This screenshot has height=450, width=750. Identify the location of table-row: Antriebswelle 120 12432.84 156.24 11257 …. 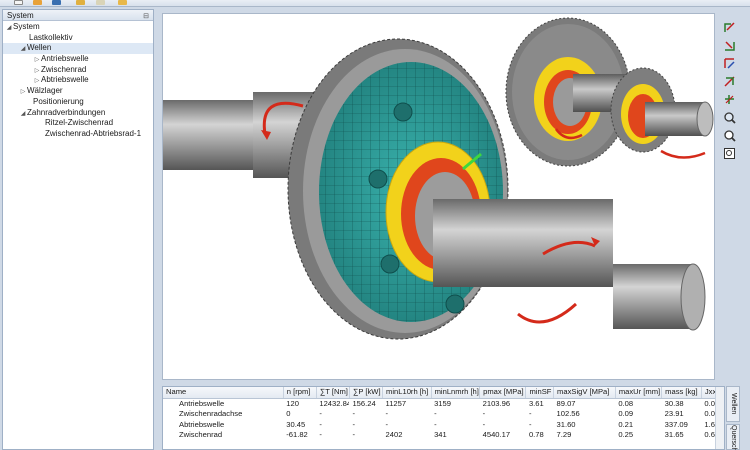
(443, 403).